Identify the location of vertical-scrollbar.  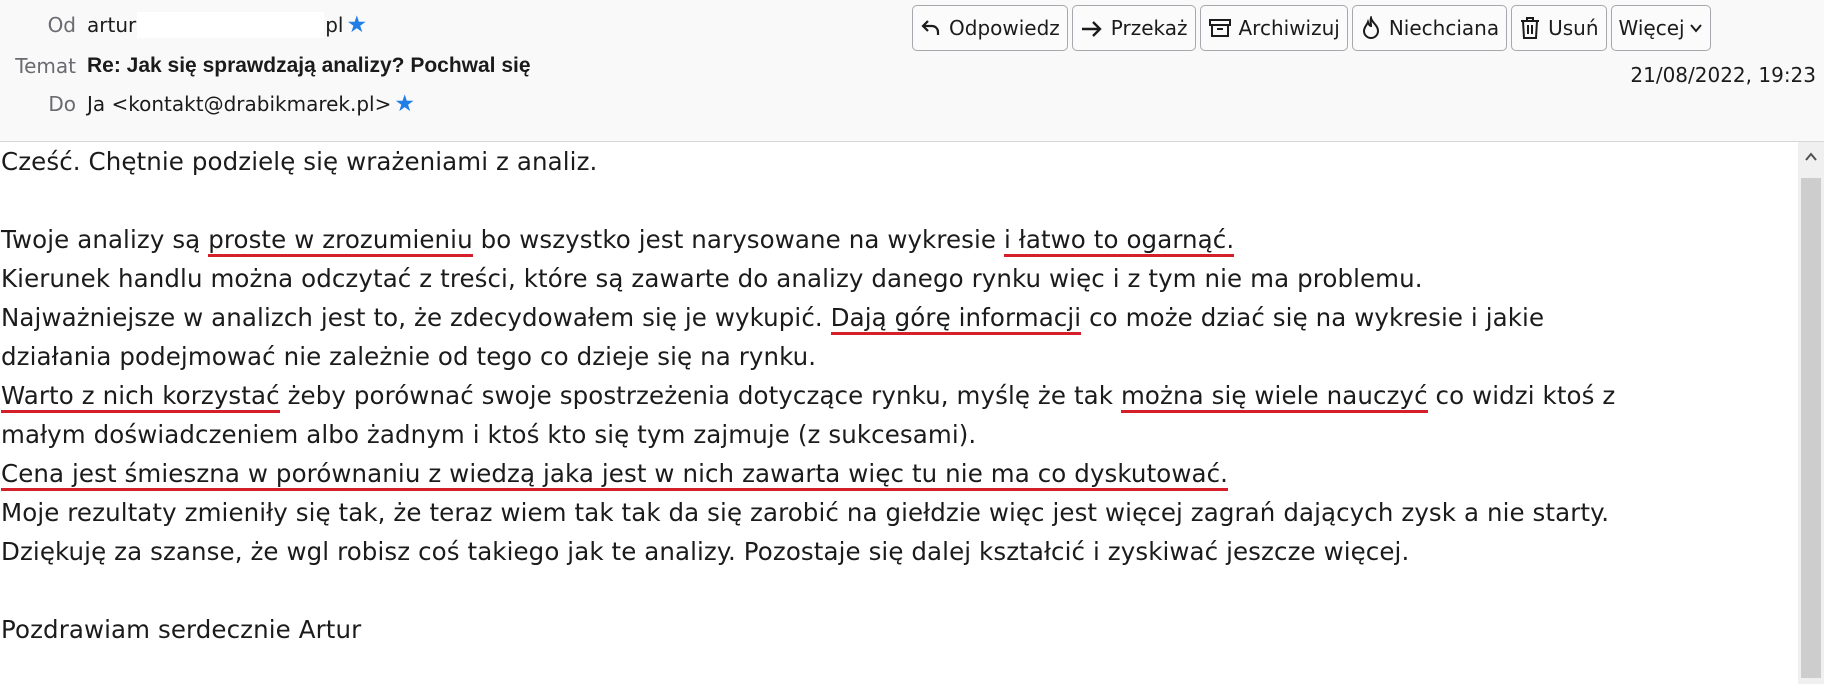
(1811, 413).